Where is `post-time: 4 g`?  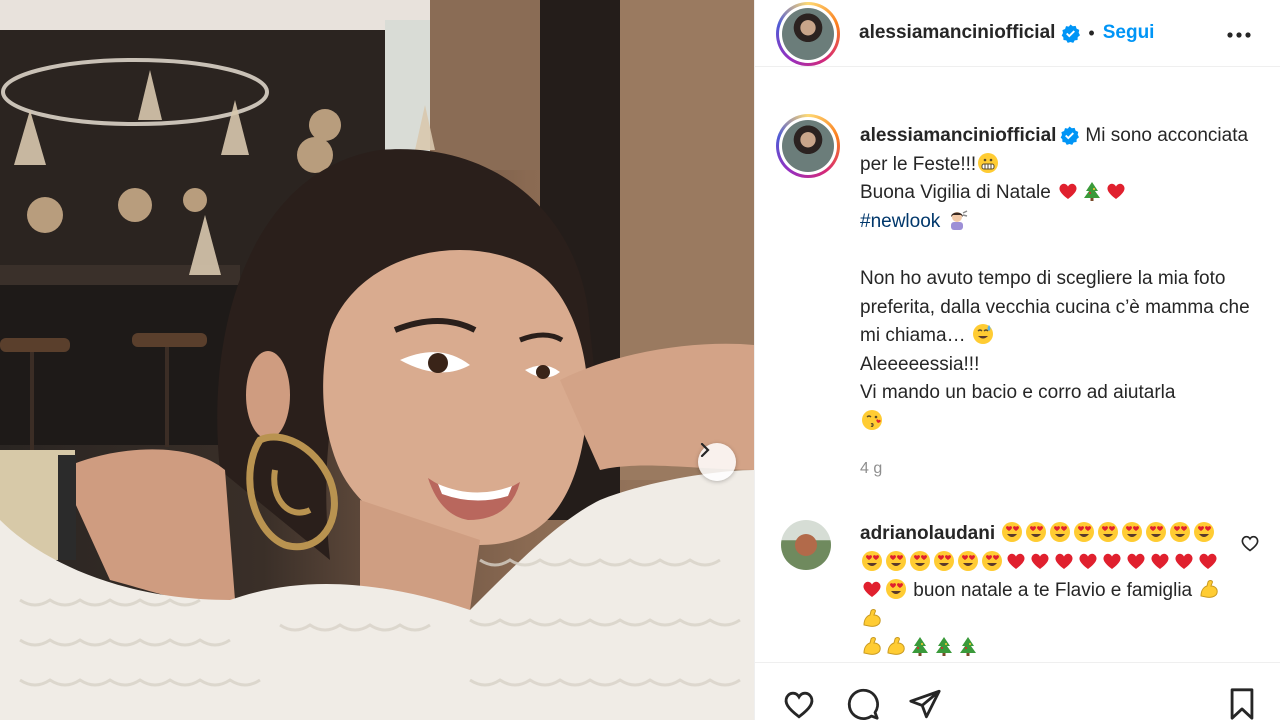
post-time: 4 g is located at coordinates (871, 469).